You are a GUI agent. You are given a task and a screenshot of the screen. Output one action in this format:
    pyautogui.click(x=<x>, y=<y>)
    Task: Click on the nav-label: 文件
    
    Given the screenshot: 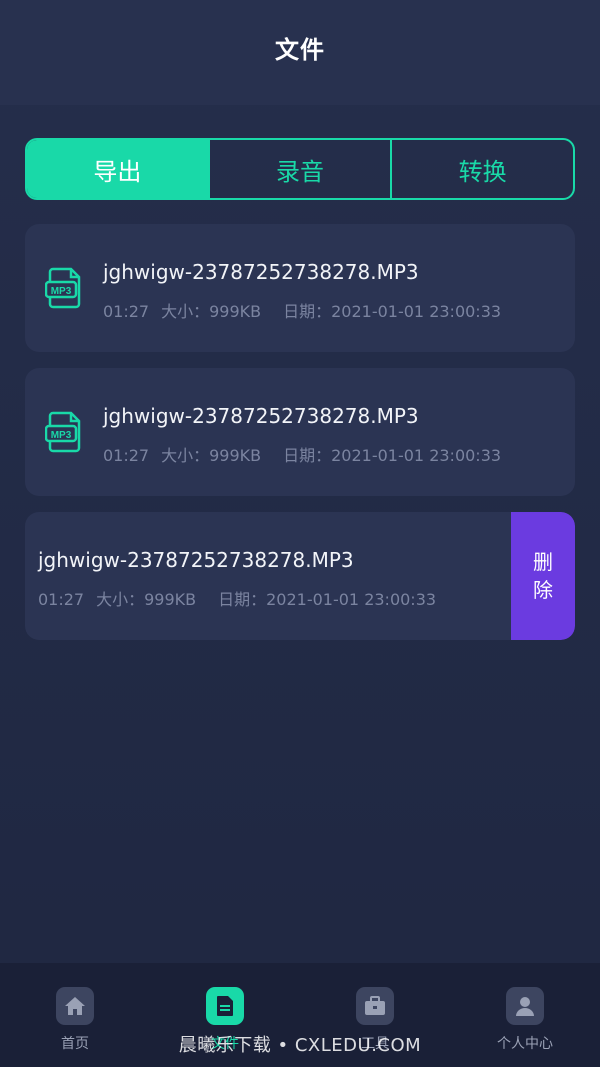 What is the action you would take?
    pyautogui.click(x=225, y=1044)
    